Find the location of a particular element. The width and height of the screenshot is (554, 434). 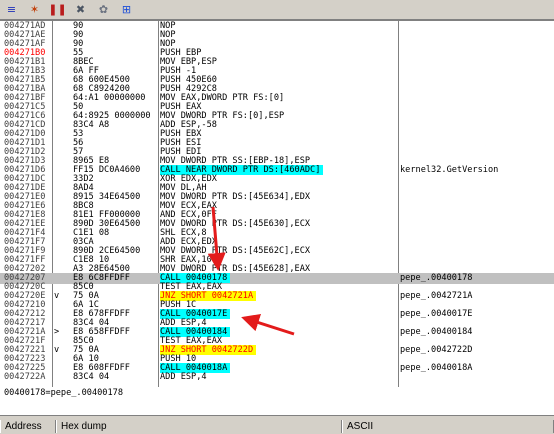

flame-icon: ✶ is located at coordinates (34, 9).